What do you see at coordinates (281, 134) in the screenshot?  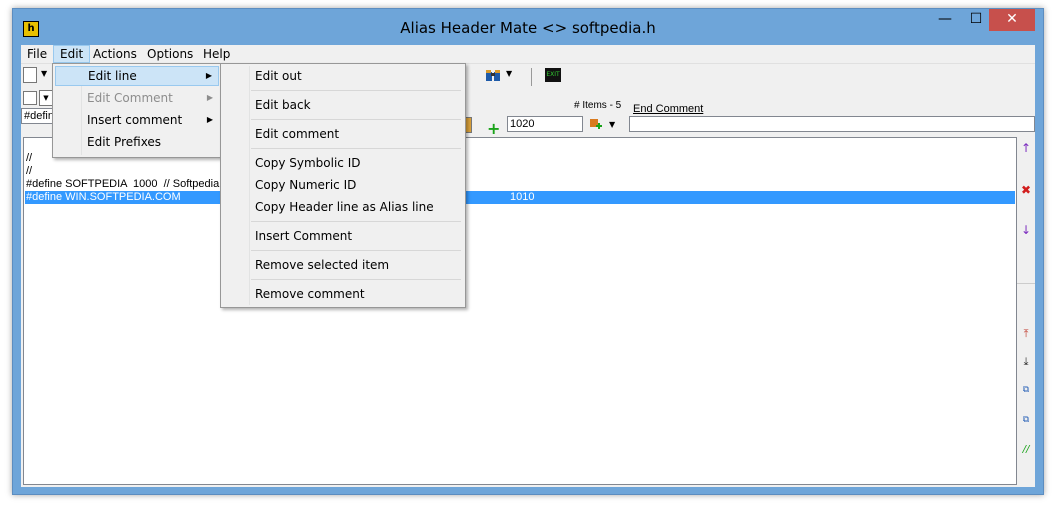 I see `menu-item-edit-comment: Edit comment` at bounding box center [281, 134].